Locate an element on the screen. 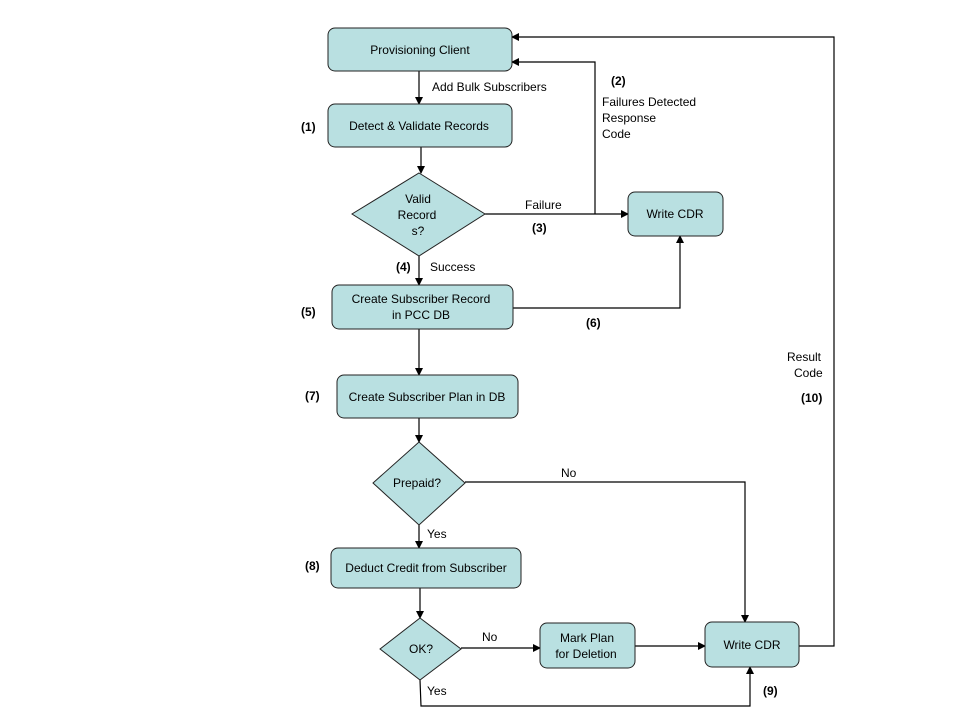 This screenshot has height=720, width=960. label-code: Code is located at coordinates (616, 134).